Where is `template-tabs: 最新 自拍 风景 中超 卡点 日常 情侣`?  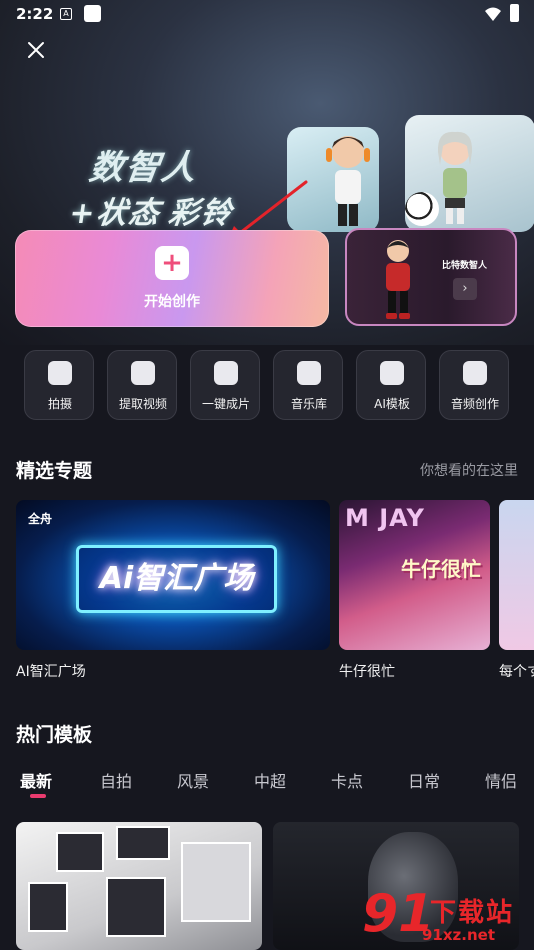
template-tabs: 最新 自拍 风景 中超 卡点 日常 情侣 is located at coordinates (267, 783).